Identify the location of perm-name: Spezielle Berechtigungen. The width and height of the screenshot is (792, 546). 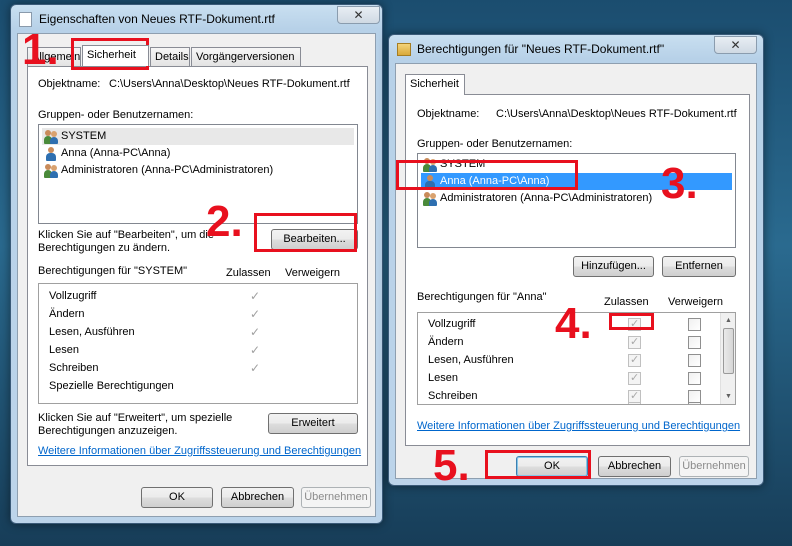
(111, 386).